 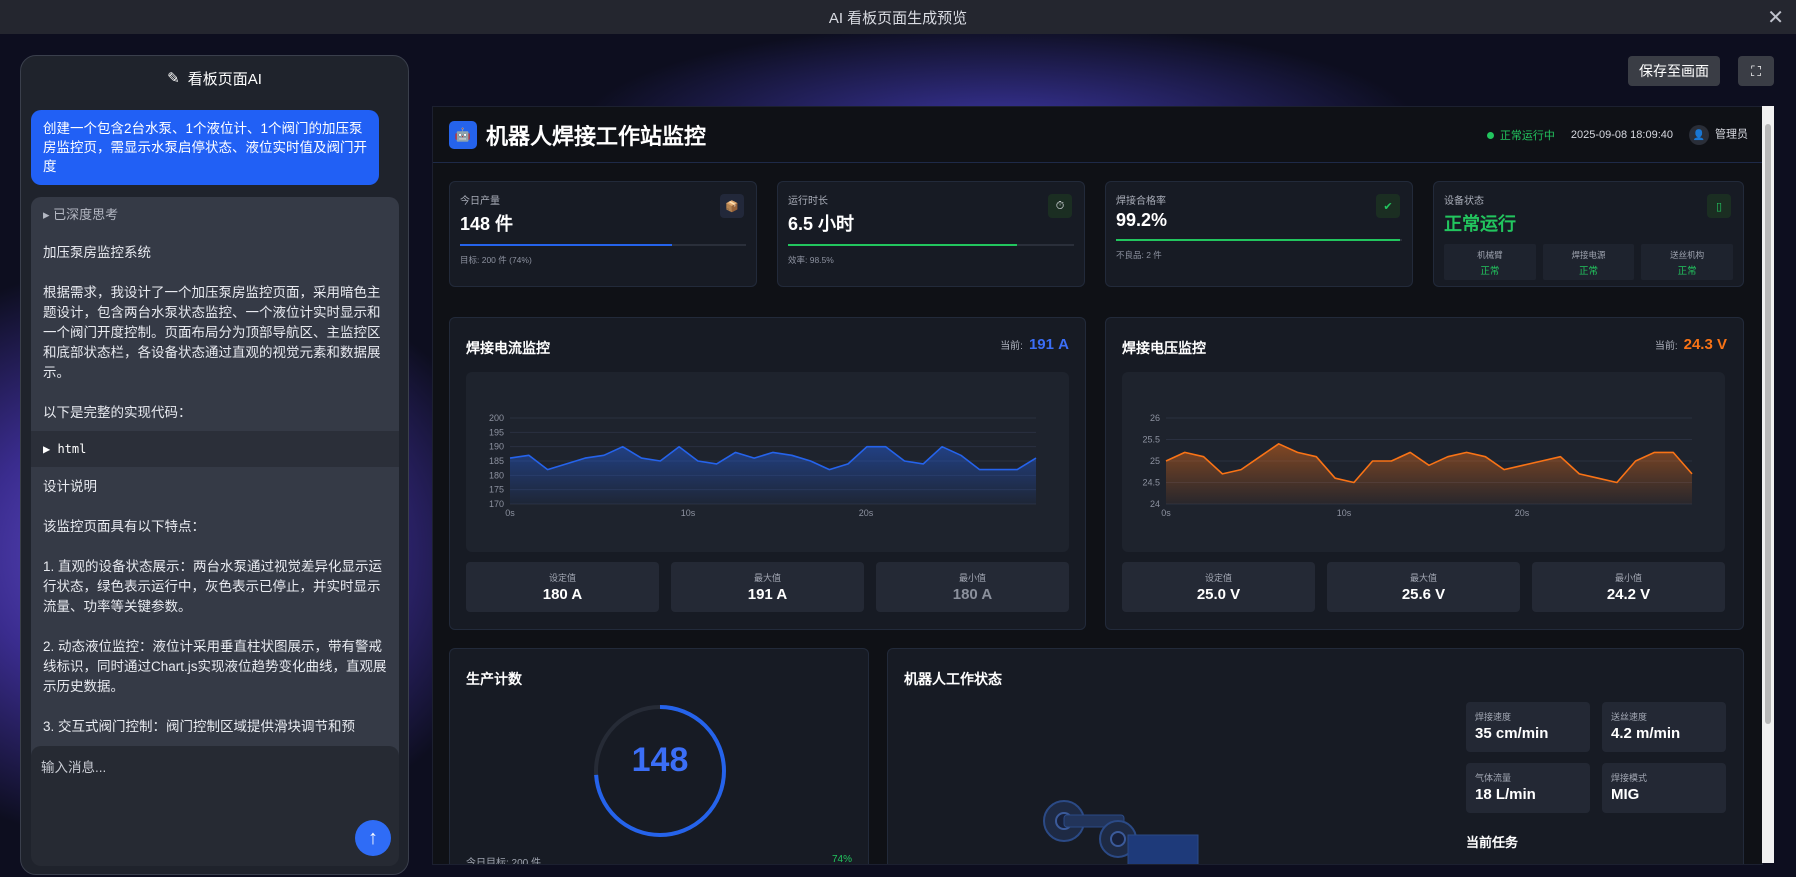 I want to click on ai-paragraph: 以下是完整的实现代码：, so click(x=117, y=412).